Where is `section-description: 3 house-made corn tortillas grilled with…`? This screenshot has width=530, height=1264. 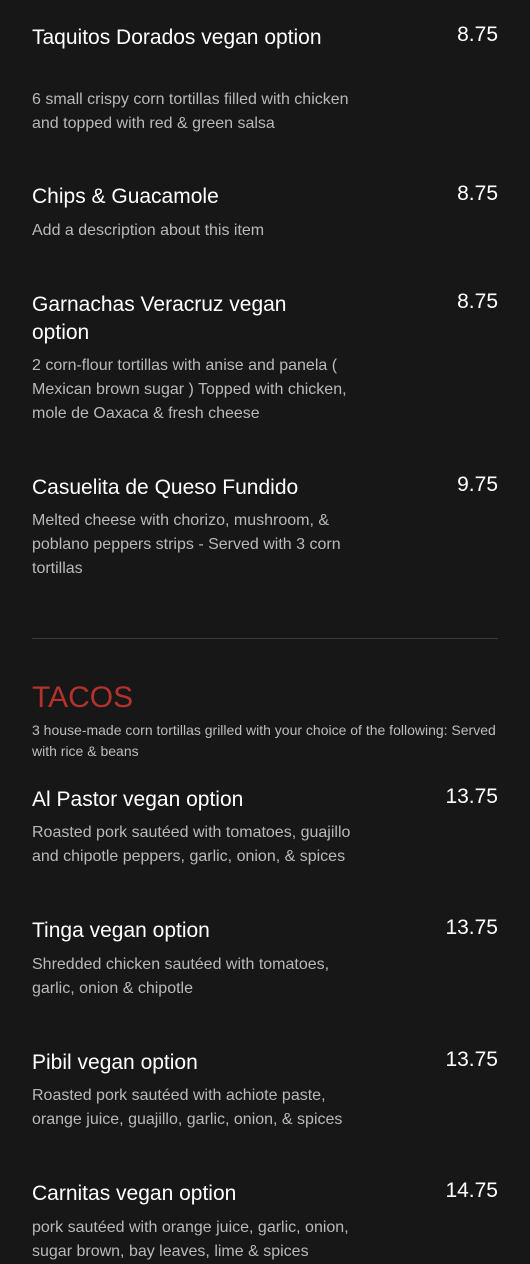
section-description: 3 house-made corn tortillas grilled with… is located at coordinates (264, 740).